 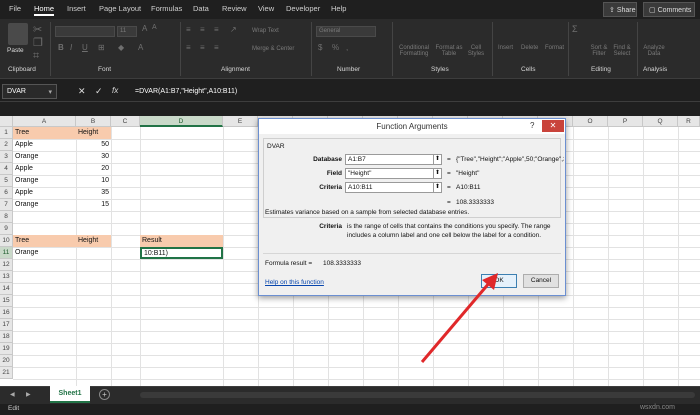 I want to click on bold-icon: B, so click(x=61, y=47).